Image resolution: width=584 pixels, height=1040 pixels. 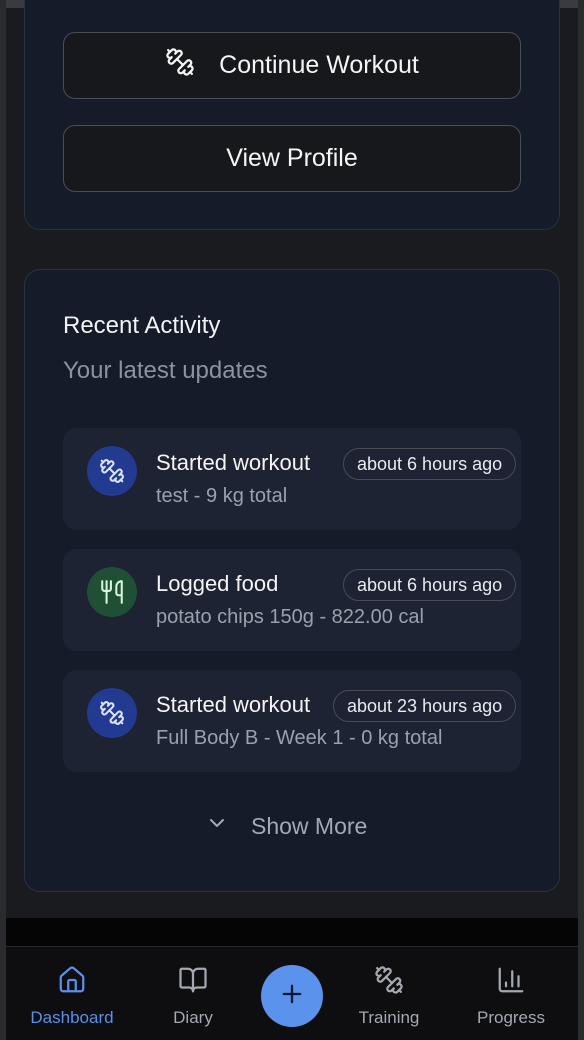 I want to click on bar-chart-icon, so click(x=511, y=982).